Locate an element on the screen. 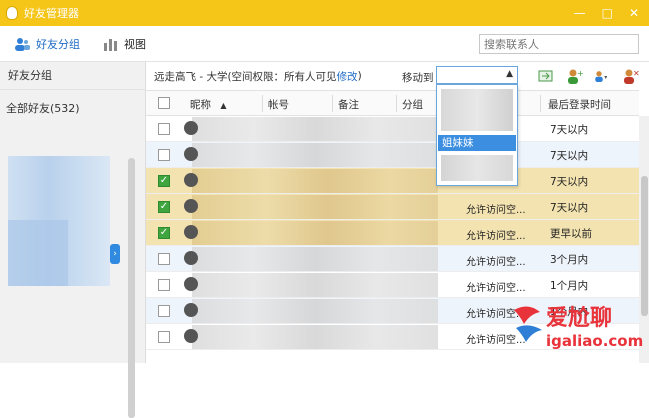  tab-friend-groups-label: 好友分组 is located at coordinates (58, 44).